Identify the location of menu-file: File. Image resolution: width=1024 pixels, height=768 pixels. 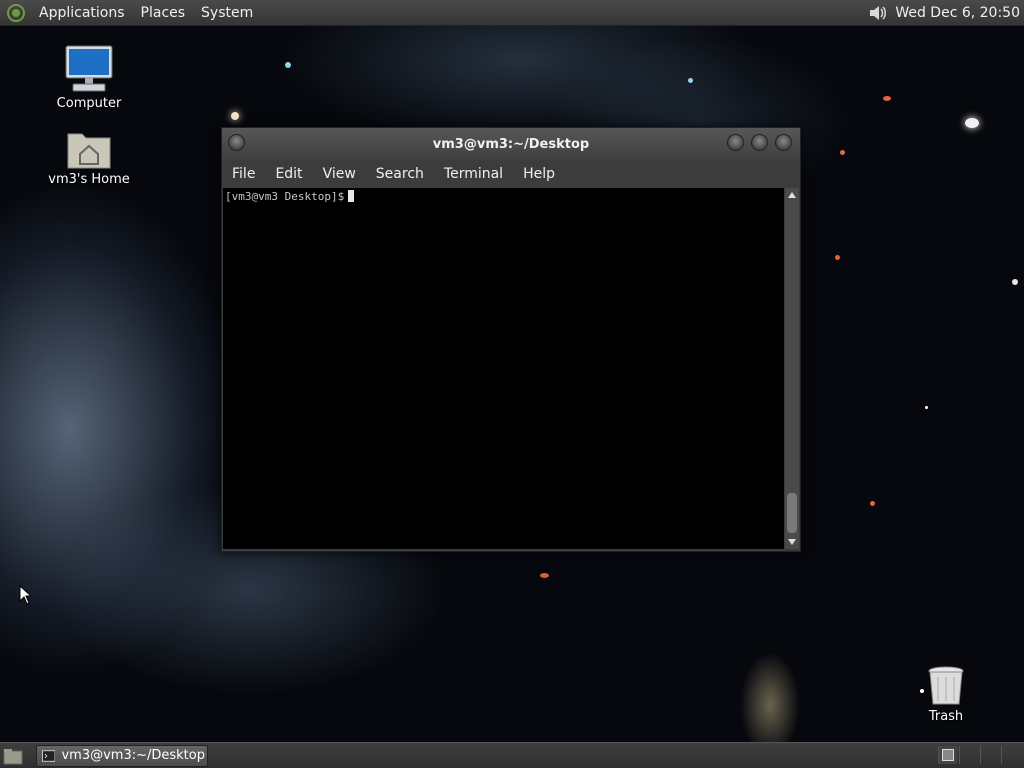
(243, 174).